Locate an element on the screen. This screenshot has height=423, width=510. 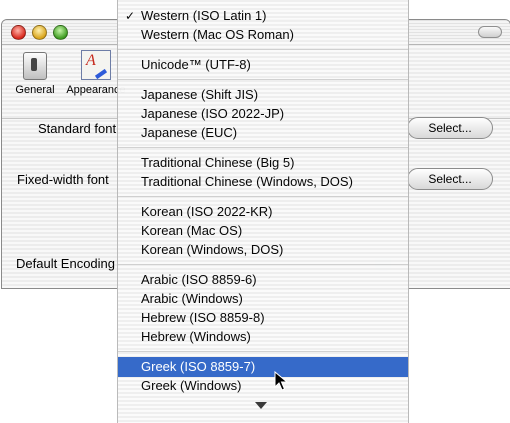
menu-item: Korean (ISO 2022-KR) is located at coordinates (263, 212).